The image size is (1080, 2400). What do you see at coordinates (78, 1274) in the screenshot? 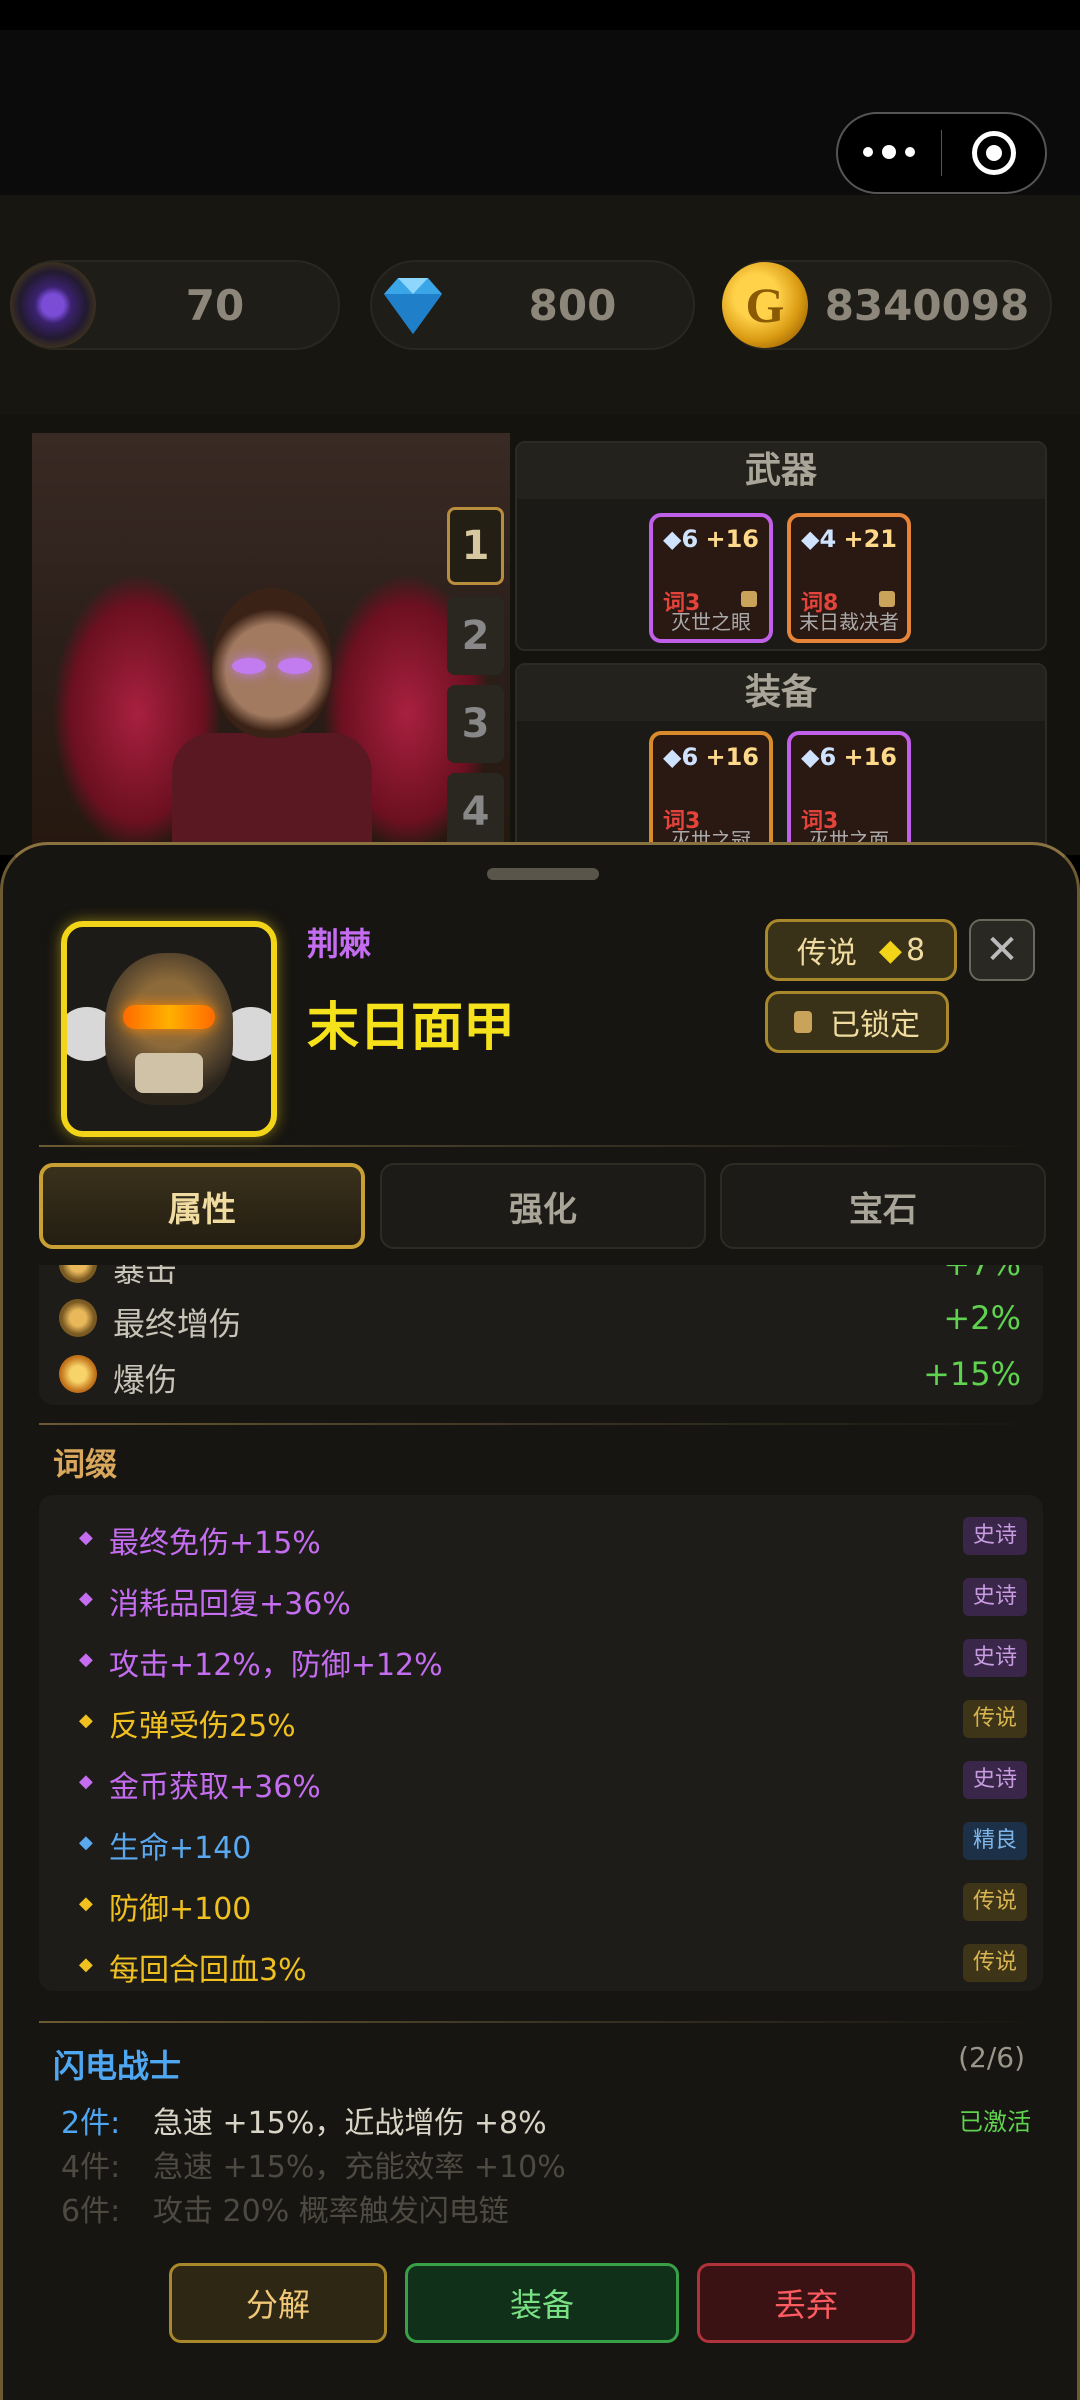
I see `crit-icon` at bounding box center [78, 1274].